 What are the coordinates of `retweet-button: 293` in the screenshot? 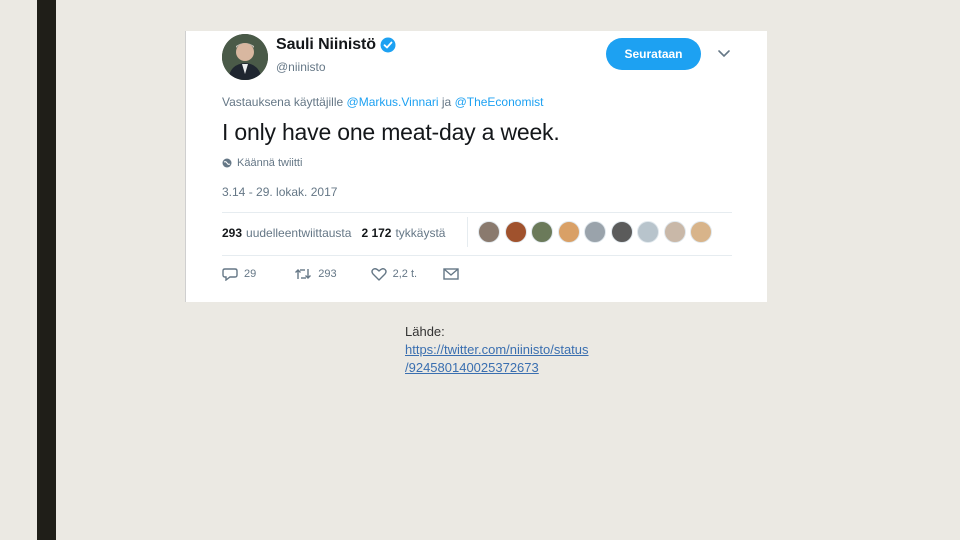 It's located at (315, 274).